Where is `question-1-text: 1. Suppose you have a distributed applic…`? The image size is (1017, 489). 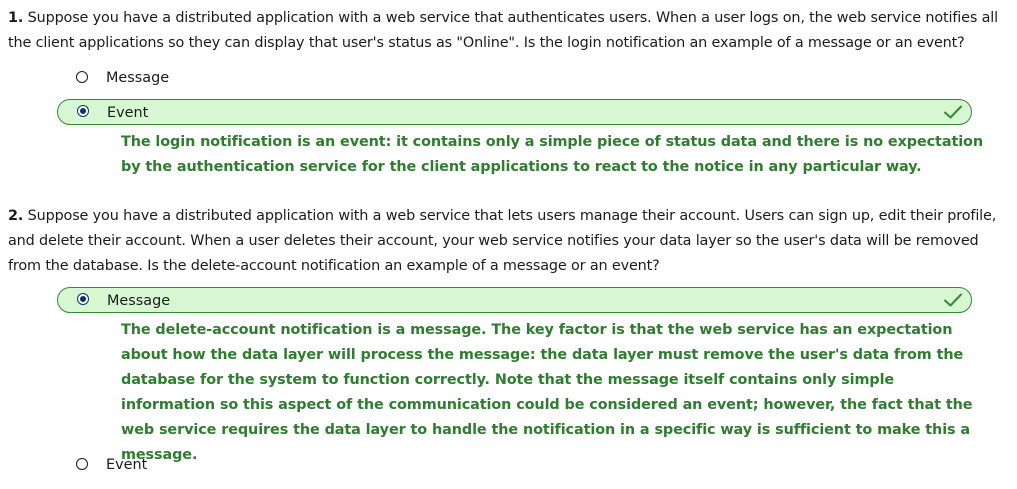
question-1-text: 1. Suppose you have a distributed applic… is located at coordinates (510, 31).